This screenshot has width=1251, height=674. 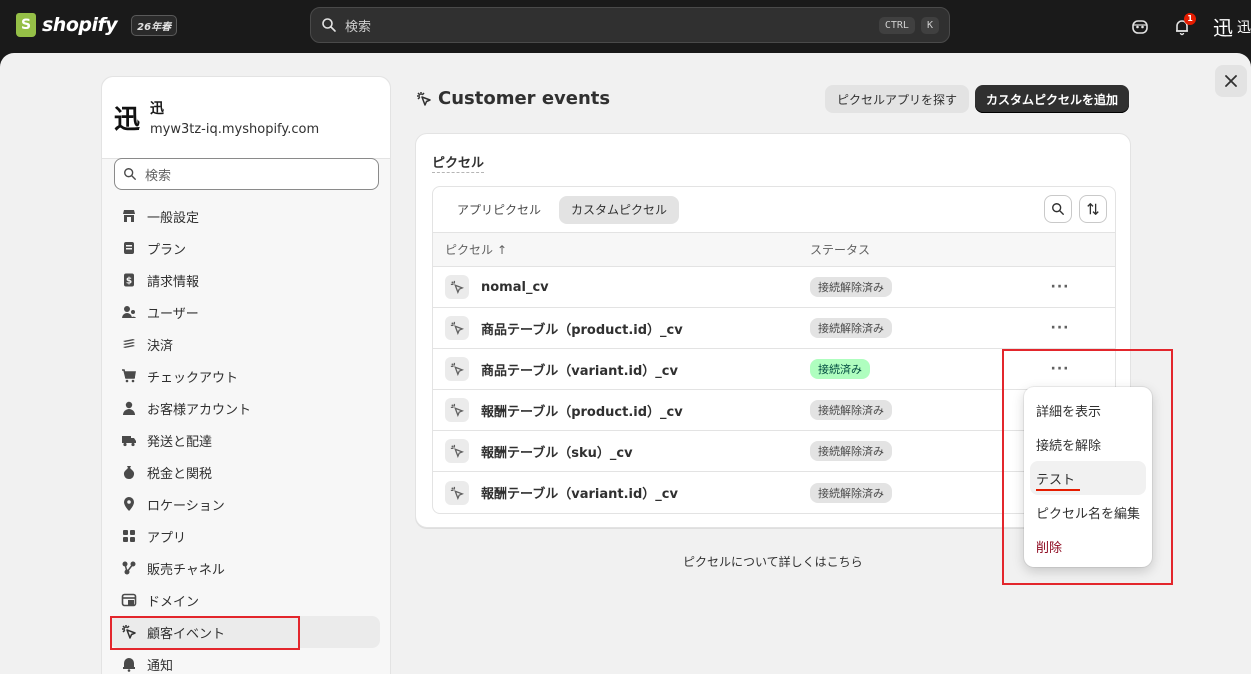 What do you see at coordinates (246, 174) in the screenshot?
I see `settings-search-input: 検索` at bounding box center [246, 174].